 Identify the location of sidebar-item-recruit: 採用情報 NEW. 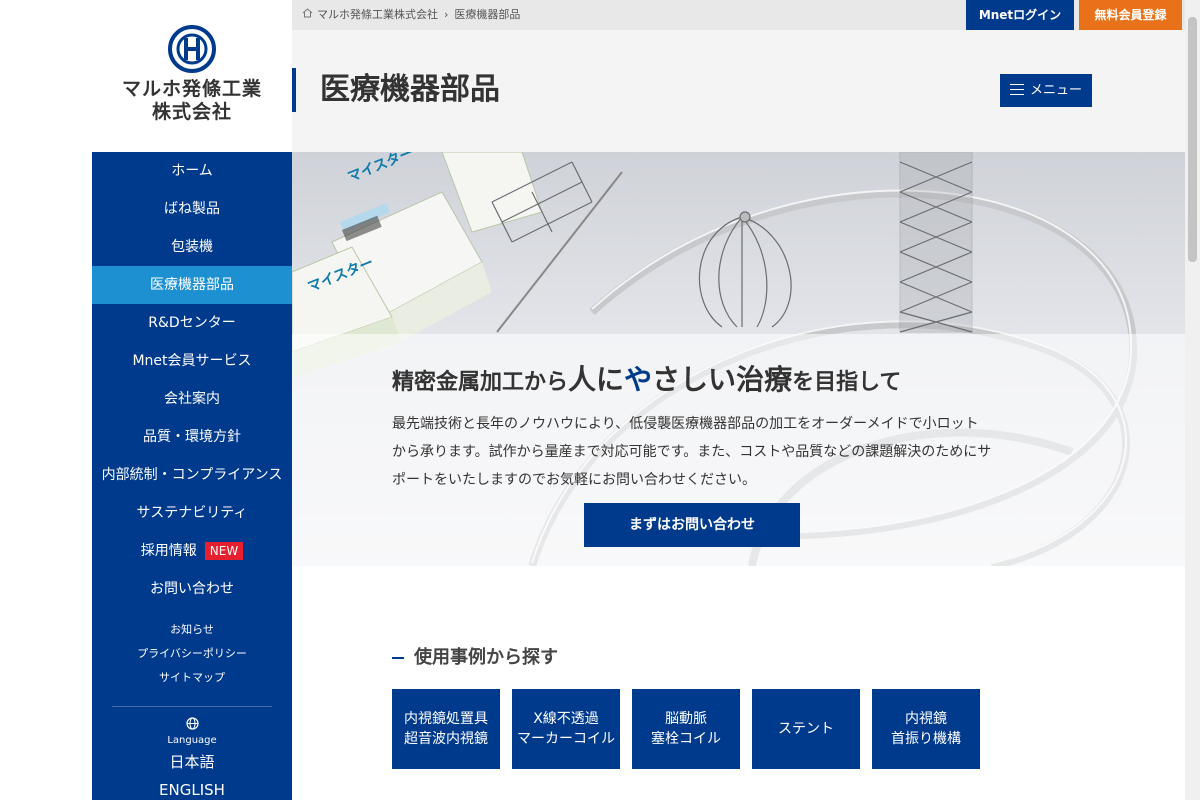
(192, 551).